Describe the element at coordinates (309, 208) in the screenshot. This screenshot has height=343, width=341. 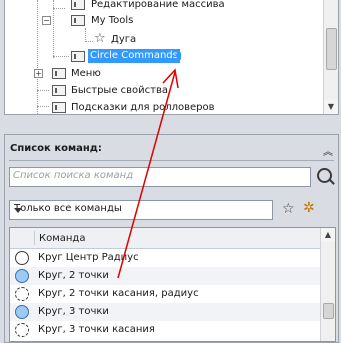
I see `new-command-icon: ✲` at that location.